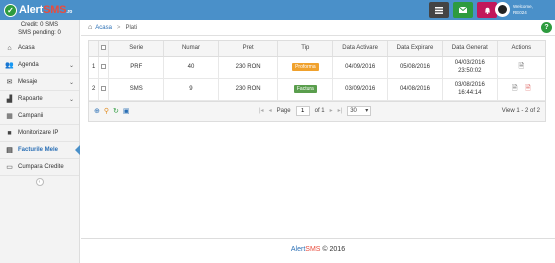 This screenshot has height=263, width=555. What do you see at coordinates (191, 89) in the screenshot?
I see `cell-numar: 9` at bounding box center [191, 89].